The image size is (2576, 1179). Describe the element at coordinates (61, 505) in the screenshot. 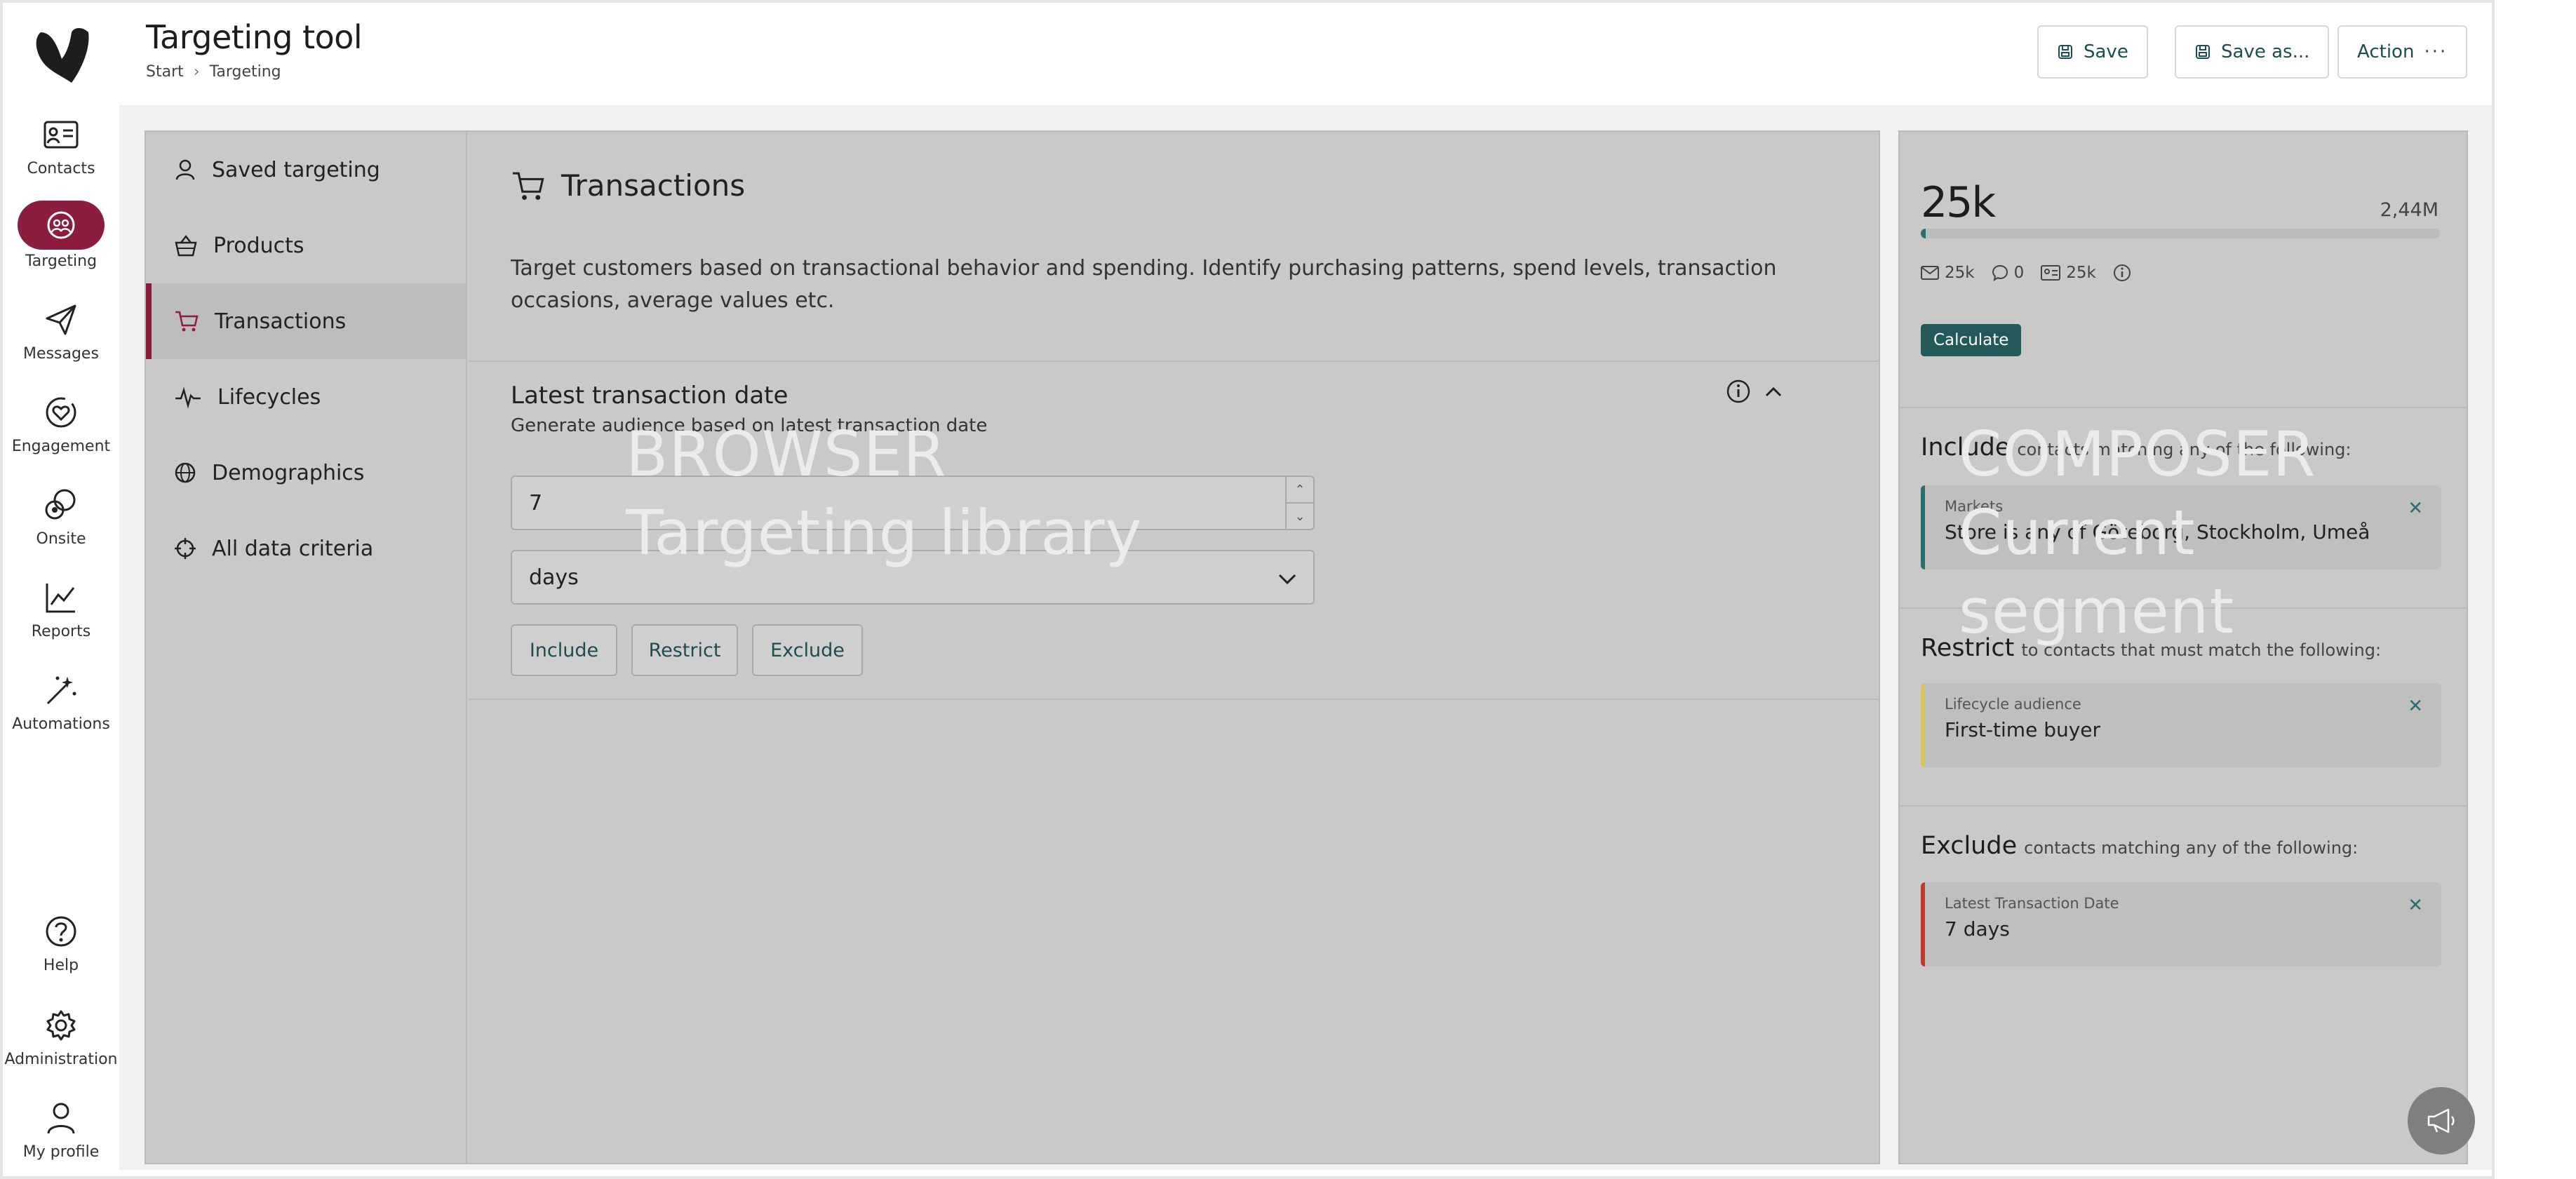

I see `onsite-icon` at that location.